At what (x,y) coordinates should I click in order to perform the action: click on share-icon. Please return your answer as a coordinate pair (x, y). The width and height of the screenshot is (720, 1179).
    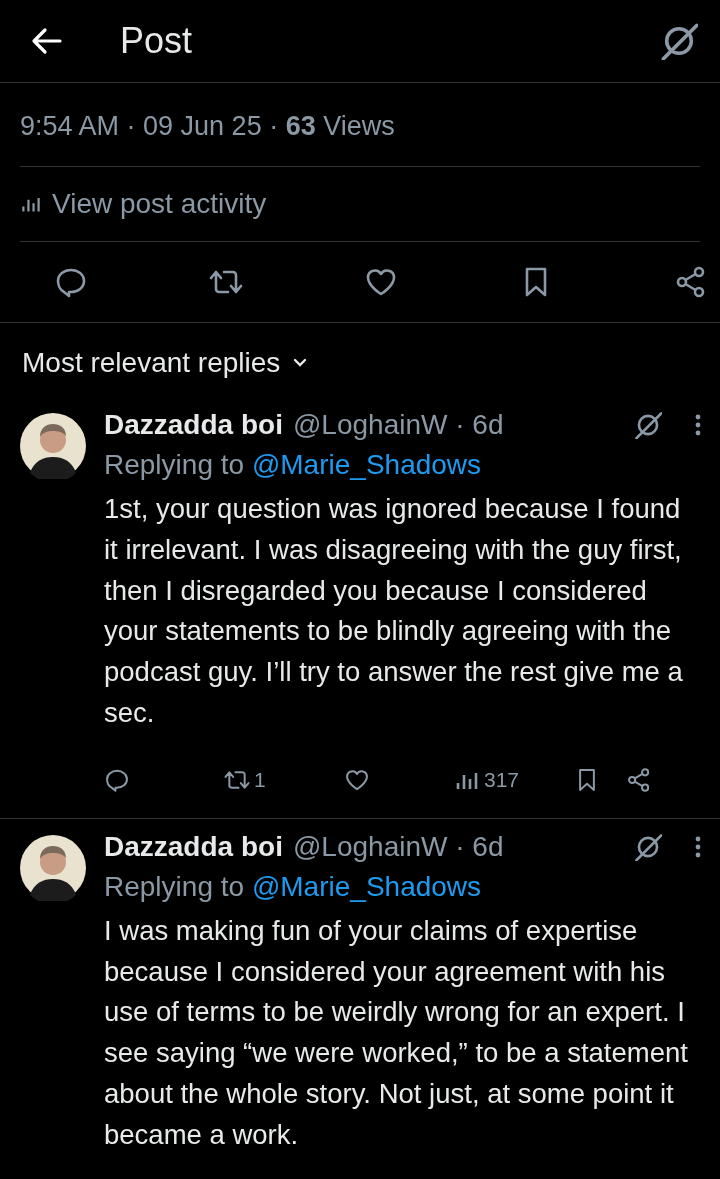
    Looking at the image, I should click on (639, 779).